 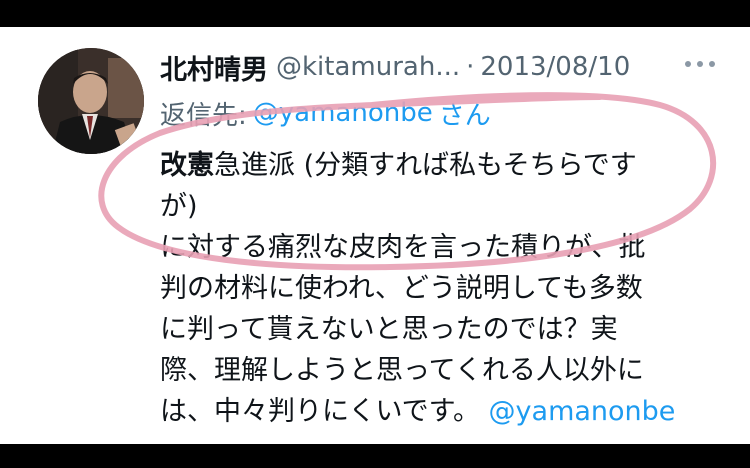 What do you see at coordinates (402, 370) in the screenshot?
I see `body-line: 際、理解しようと思ってくれる人以外に` at bounding box center [402, 370].